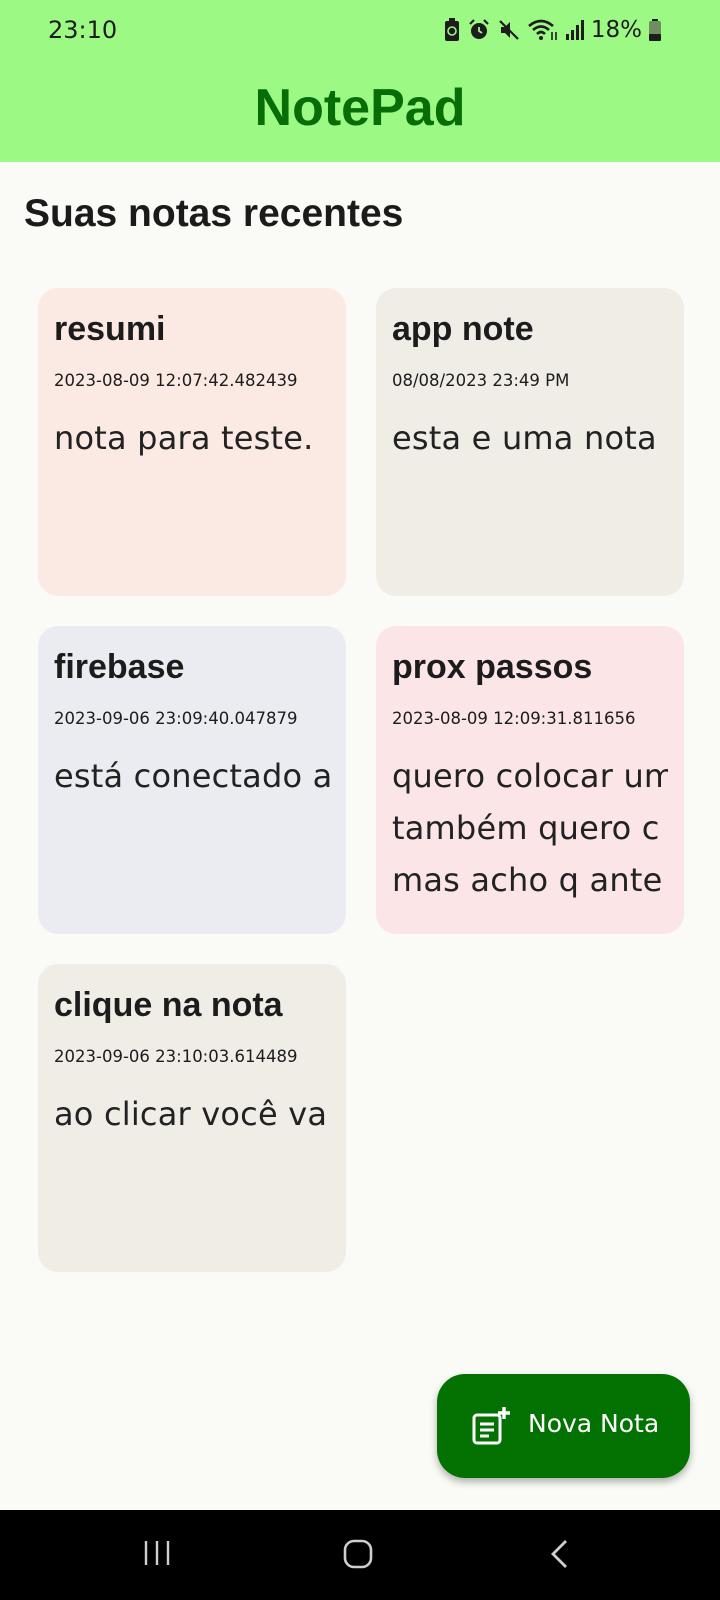 The height and width of the screenshot is (1600, 720). I want to click on note-date: 2023-08-09 12:07:42.482439, so click(176, 380).